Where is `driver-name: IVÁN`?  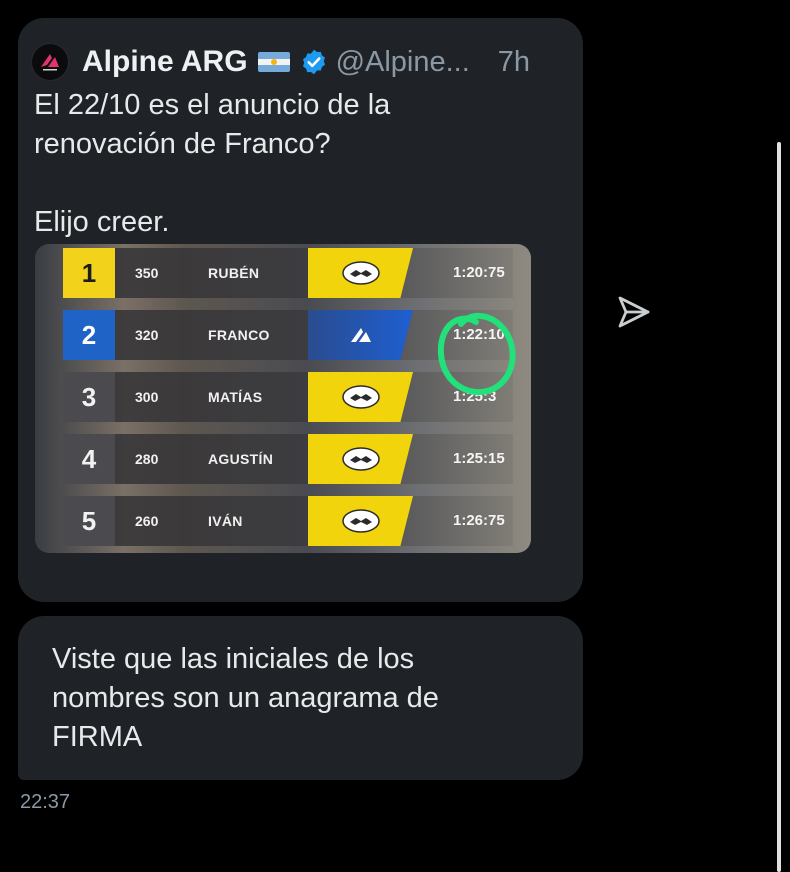 driver-name: IVÁN is located at coordinates (225, 521).